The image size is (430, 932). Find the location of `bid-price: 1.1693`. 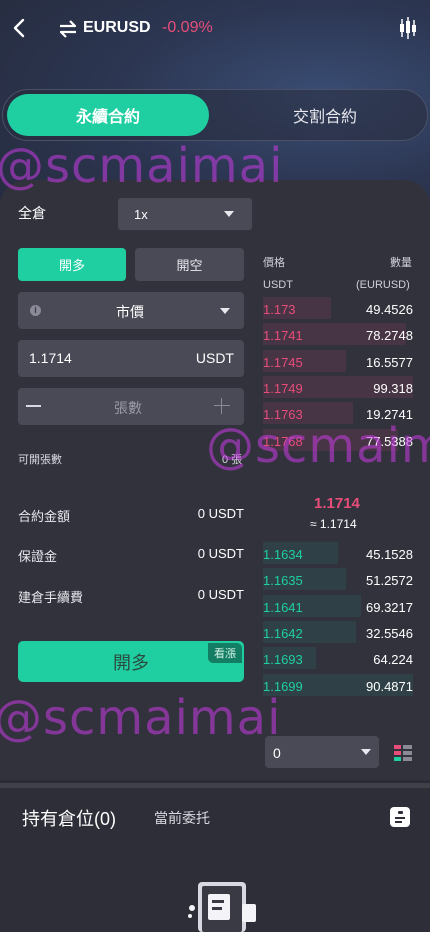

bid-price: 1.1693 is located at coordinates (283, 660).